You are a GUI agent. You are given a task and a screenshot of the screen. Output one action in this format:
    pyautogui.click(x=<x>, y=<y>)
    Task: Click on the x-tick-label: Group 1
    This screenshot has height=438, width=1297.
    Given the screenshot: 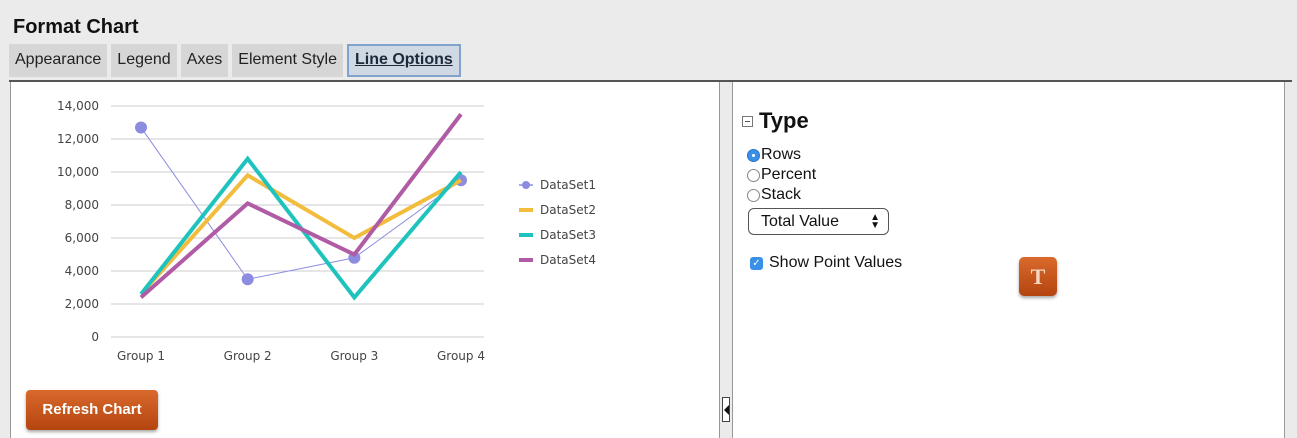 What is the action you would take?
    pyautogui.click(x=141, y=356)
    